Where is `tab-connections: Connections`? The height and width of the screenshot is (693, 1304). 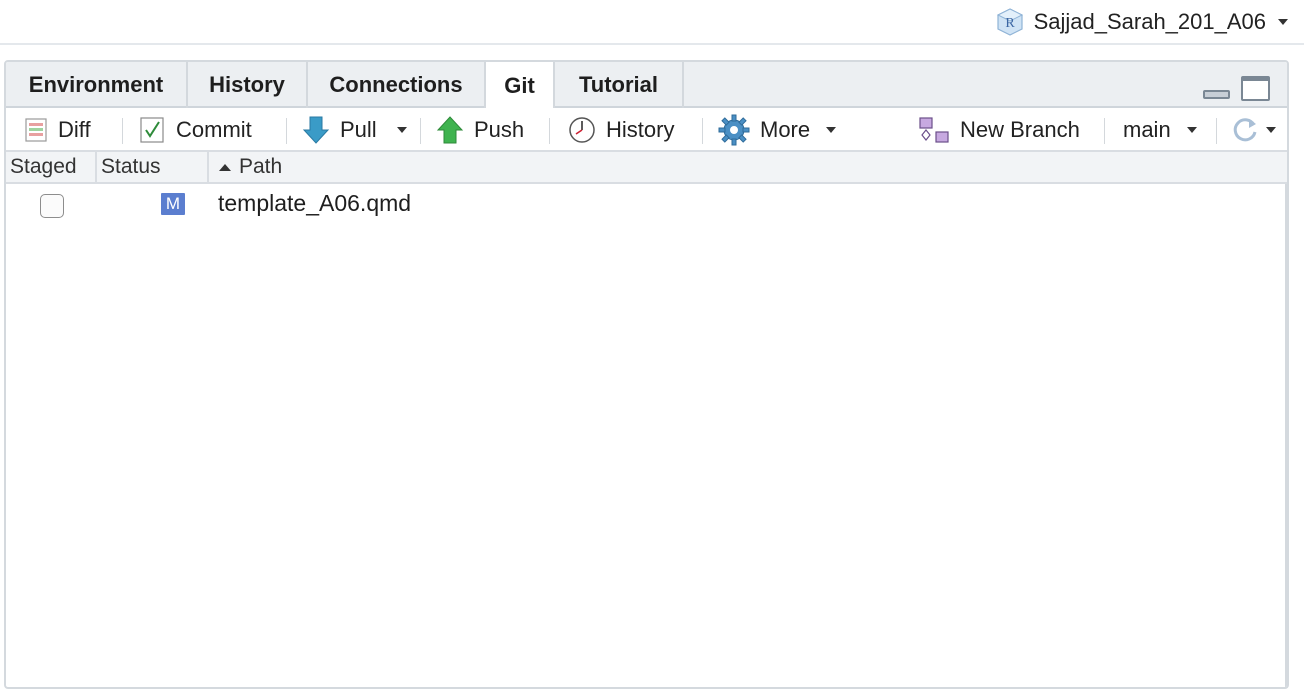
tab-connections: Connections is located at coordinates (397, 85).